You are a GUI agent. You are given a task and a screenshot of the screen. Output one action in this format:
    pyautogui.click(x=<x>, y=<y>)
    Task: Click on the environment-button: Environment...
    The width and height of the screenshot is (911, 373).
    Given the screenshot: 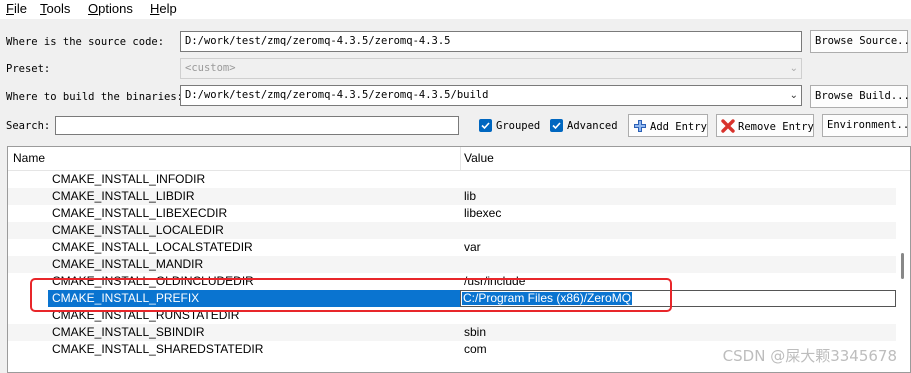 What is the action you would take?
    pyautogui.click(x=866, y=125)
    